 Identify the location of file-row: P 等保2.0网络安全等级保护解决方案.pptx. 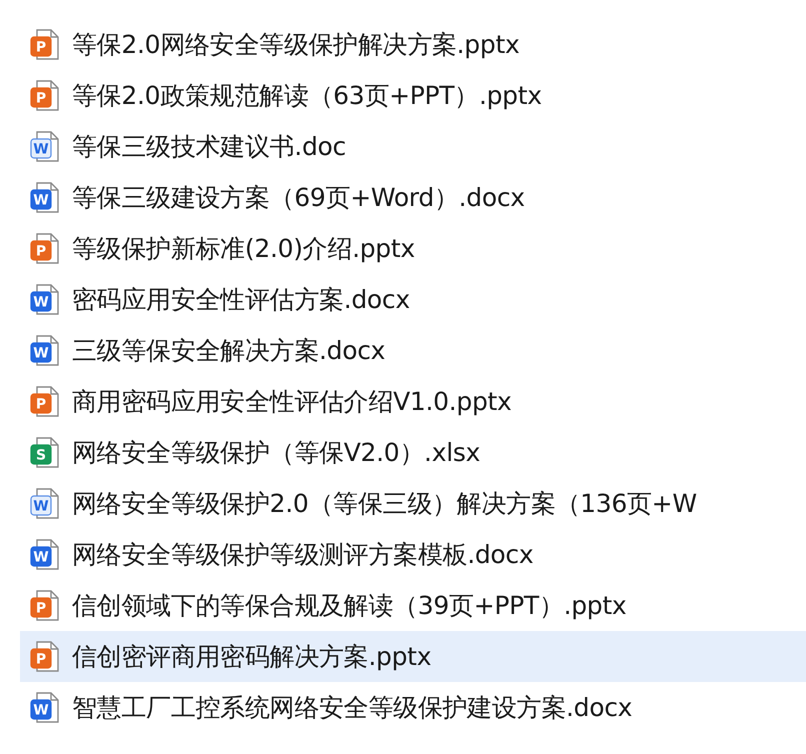
(413, 44).